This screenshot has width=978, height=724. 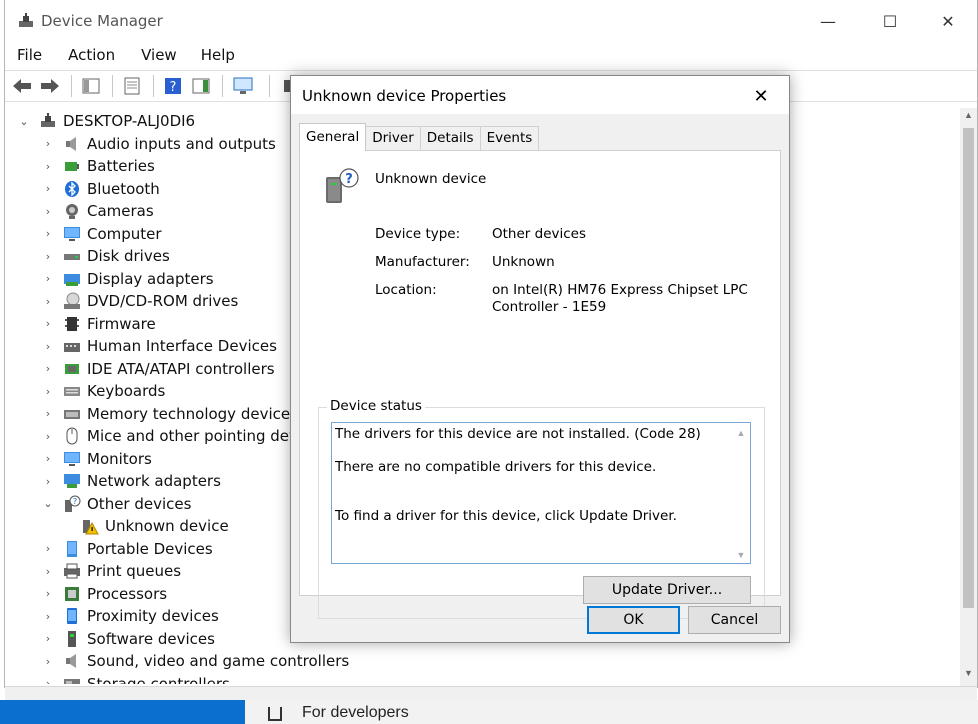 What do you see at coordinates (523, 262) in the screenshot?
I see `manufacturer-value: Unknown` at bounding box center [523, 262].